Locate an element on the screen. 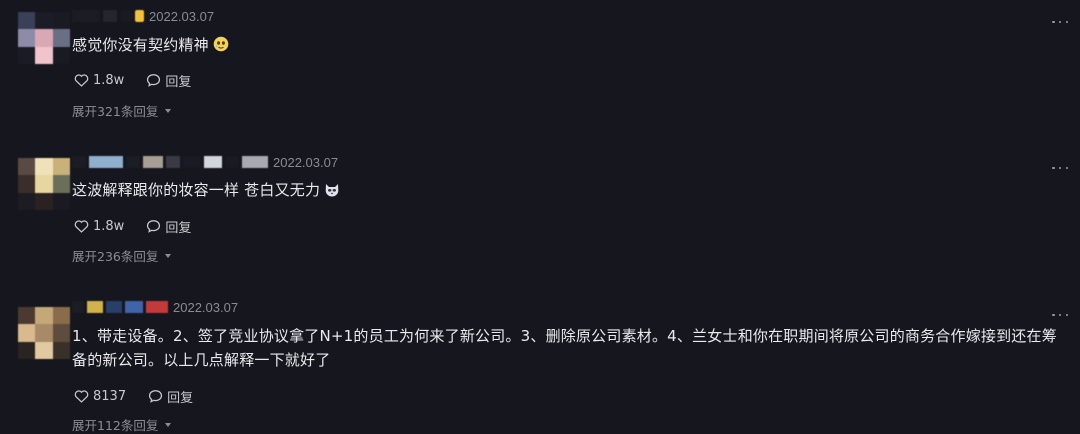  expand-replies-label: 展开321条回复 is located at coordinates (115, 111).